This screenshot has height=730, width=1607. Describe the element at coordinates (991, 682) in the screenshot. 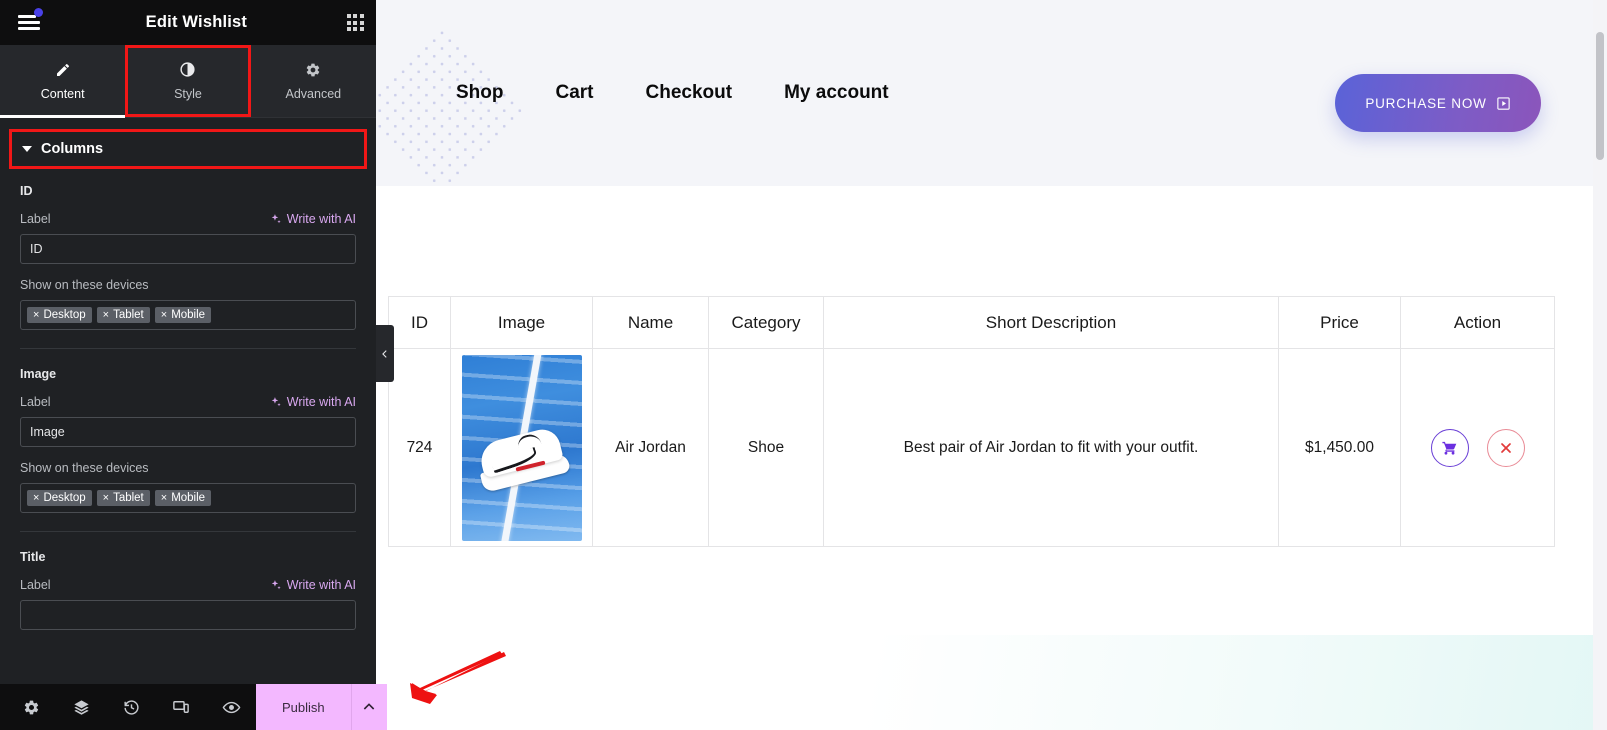

I see `site-footer-strip` at that location.